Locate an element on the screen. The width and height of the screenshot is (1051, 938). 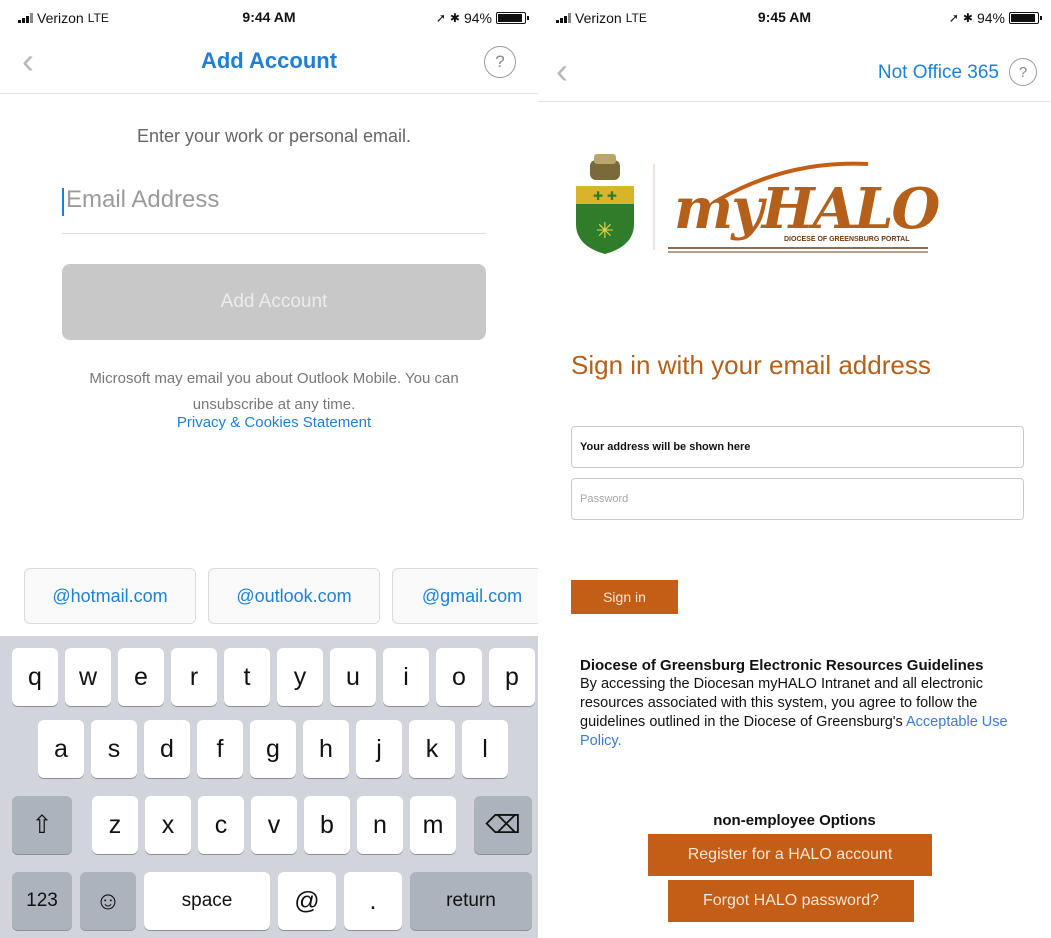
key-d: d is located at coordinates (167, 749).